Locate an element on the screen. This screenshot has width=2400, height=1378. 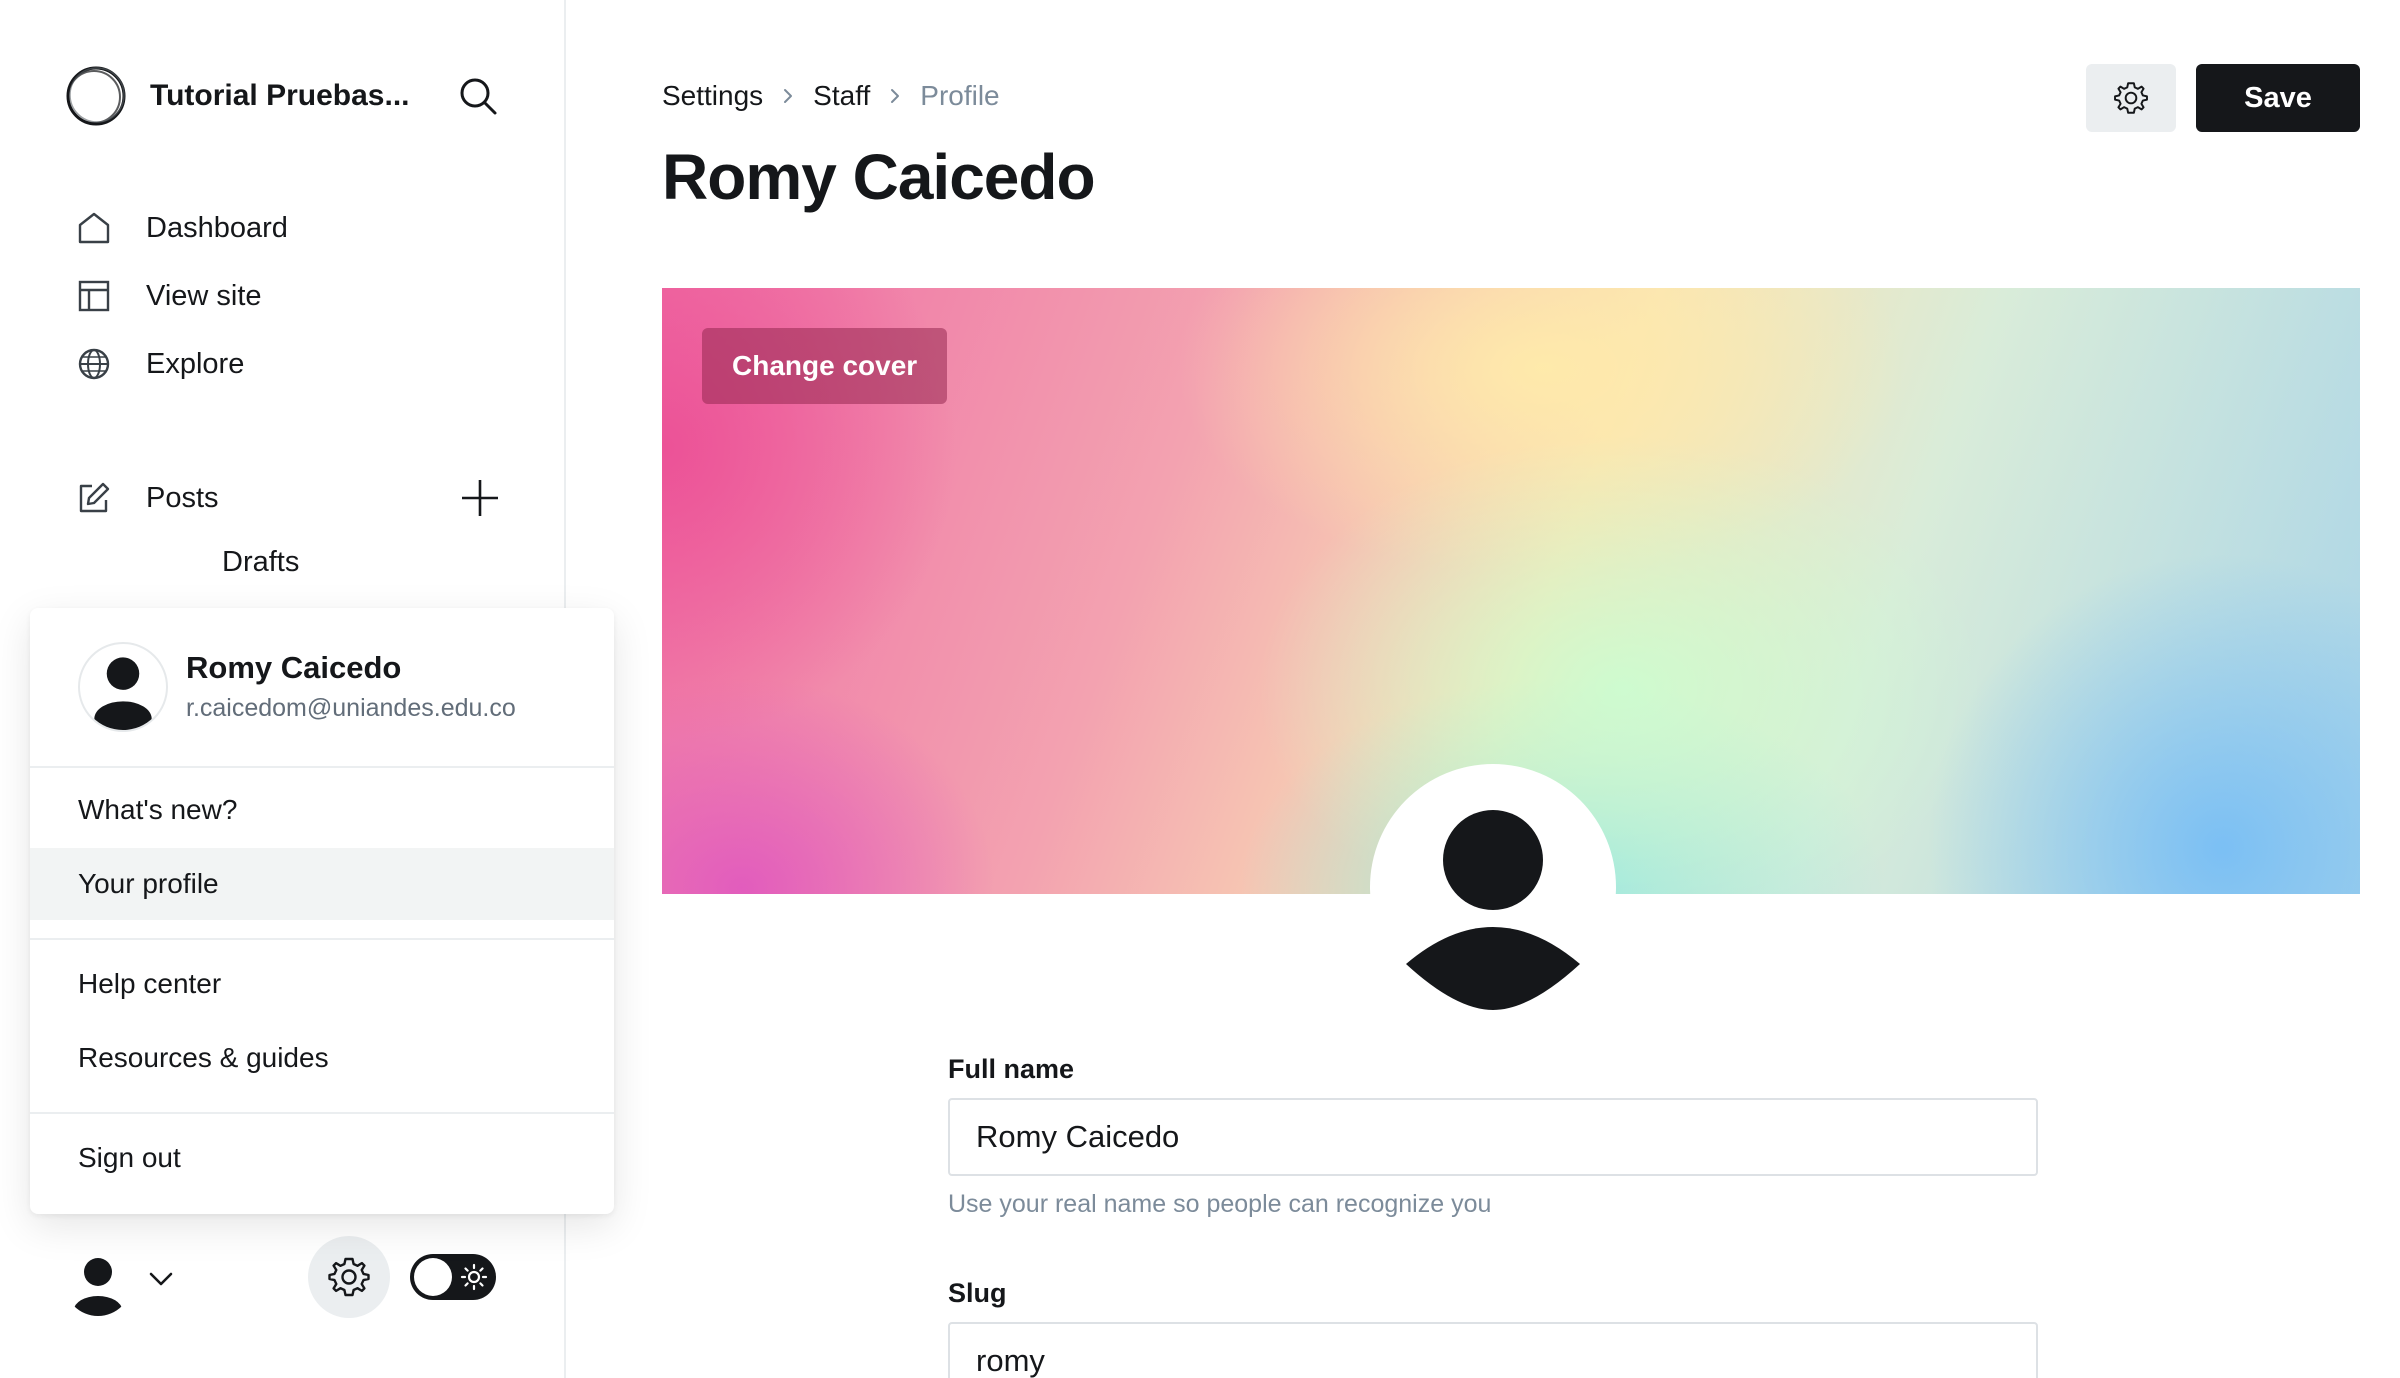
breadcrumb-settings: Settings is located at coordinates (712, 96).